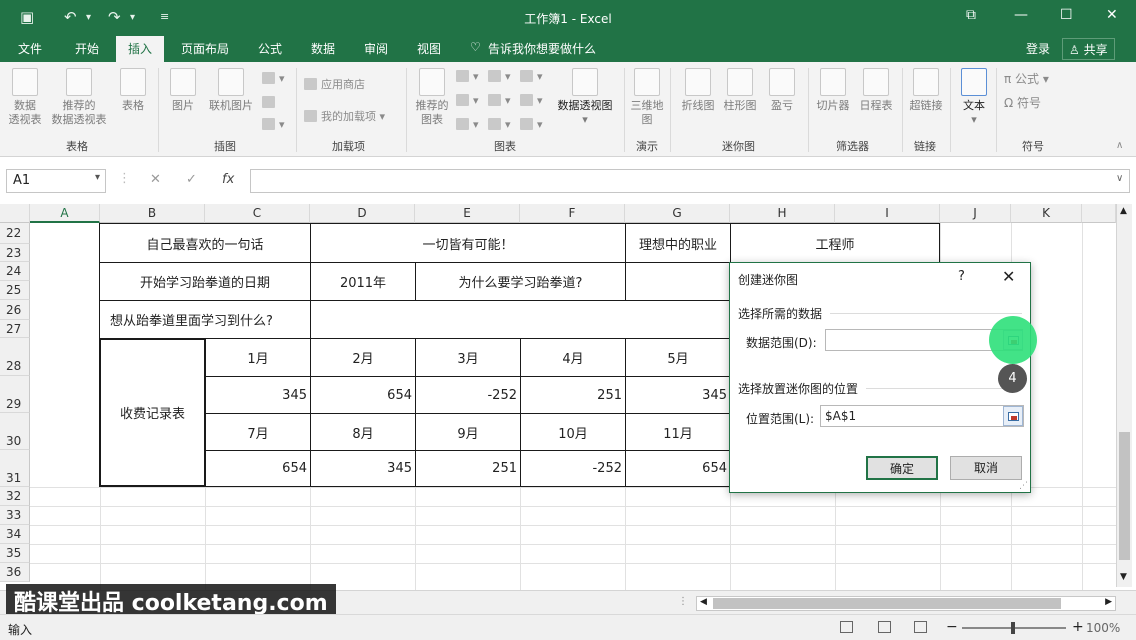 The image size is (1136, 640). What do you see at coordinates (205, 319) in the screenshot?
I see `cell-learn-label: 想从跆拳道里面学习到什么?` at bounding box center [205, 319].